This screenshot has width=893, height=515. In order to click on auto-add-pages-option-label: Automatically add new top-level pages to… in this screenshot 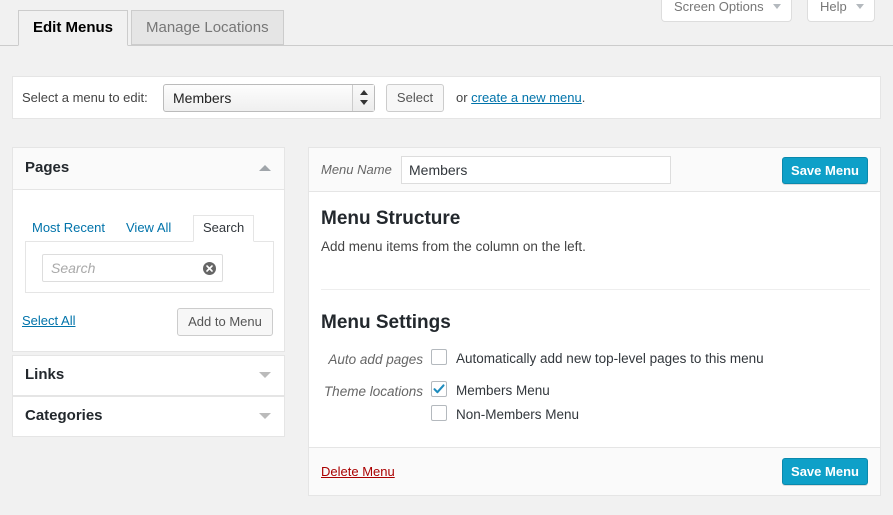, I will do `click(610, 358)`.